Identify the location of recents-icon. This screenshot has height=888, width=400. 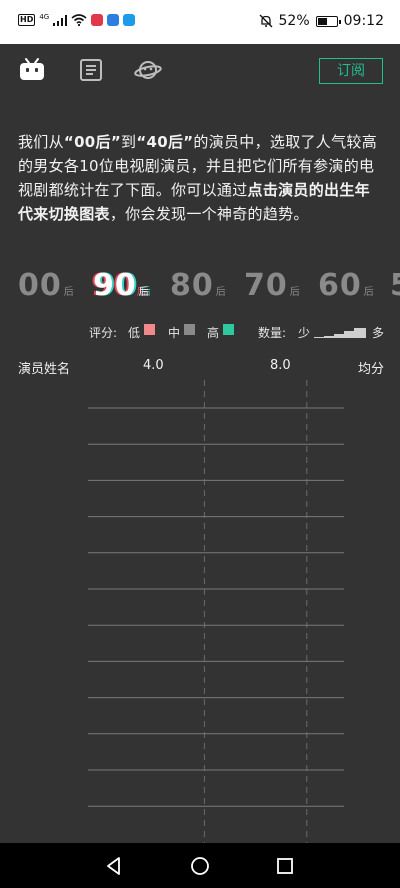
(285, 866).